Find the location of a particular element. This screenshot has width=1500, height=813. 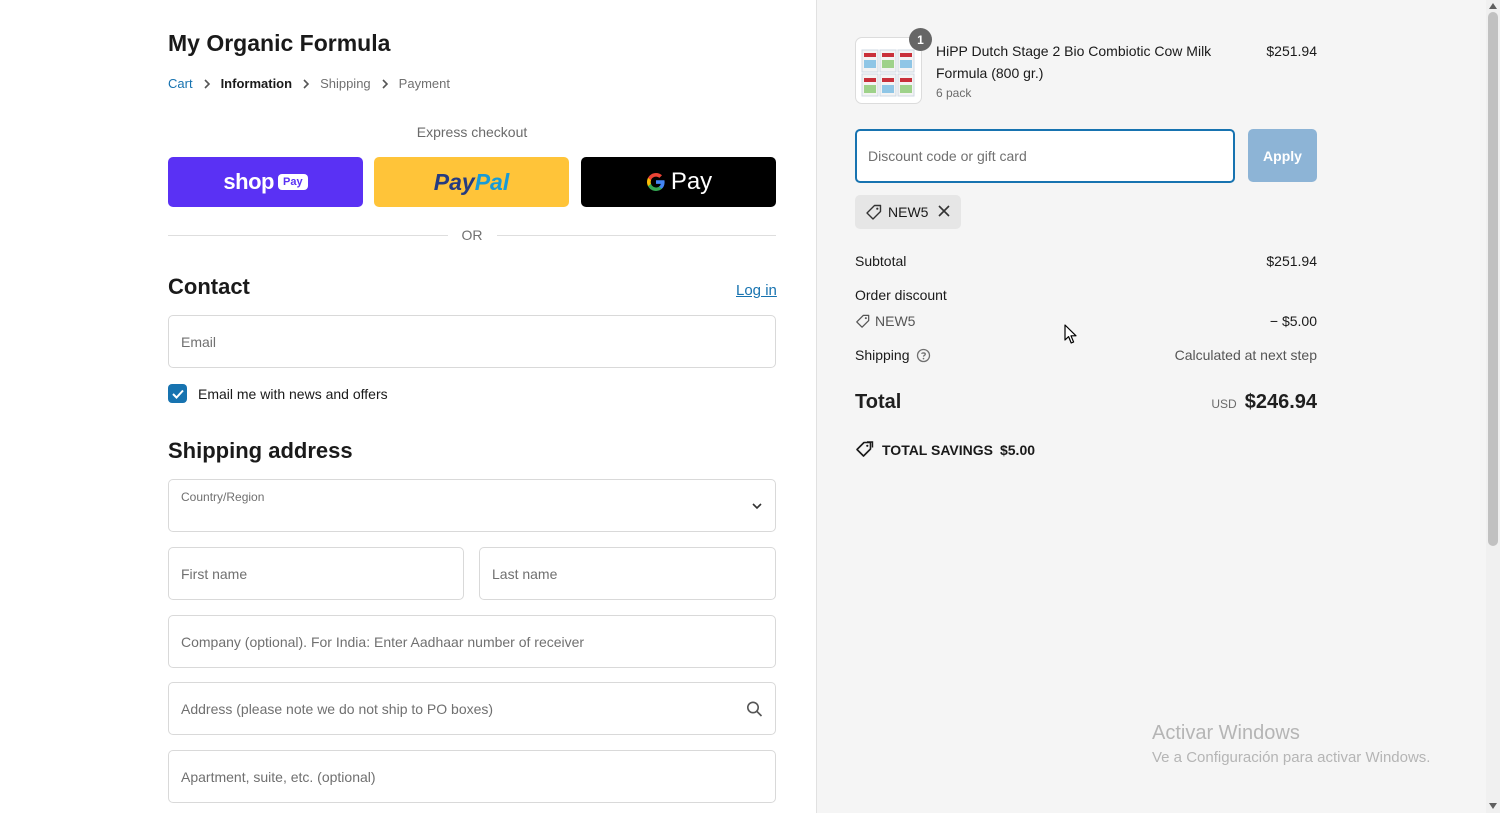

total-row: Total USD $246.94 is located at coordinates (1086, 402).